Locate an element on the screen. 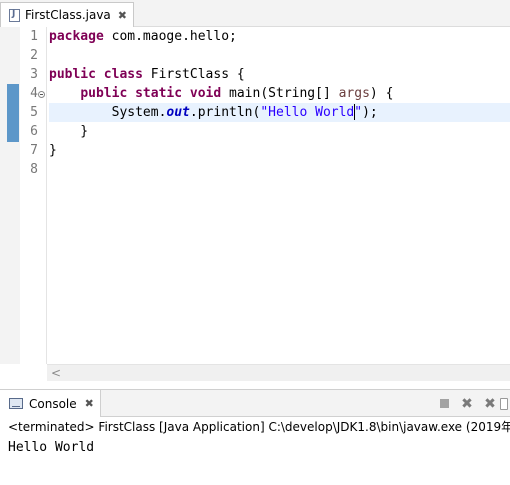 The width and height of the screenshot is (510, 485). code-text: FirstClass { is located at coordinates (193, 74).